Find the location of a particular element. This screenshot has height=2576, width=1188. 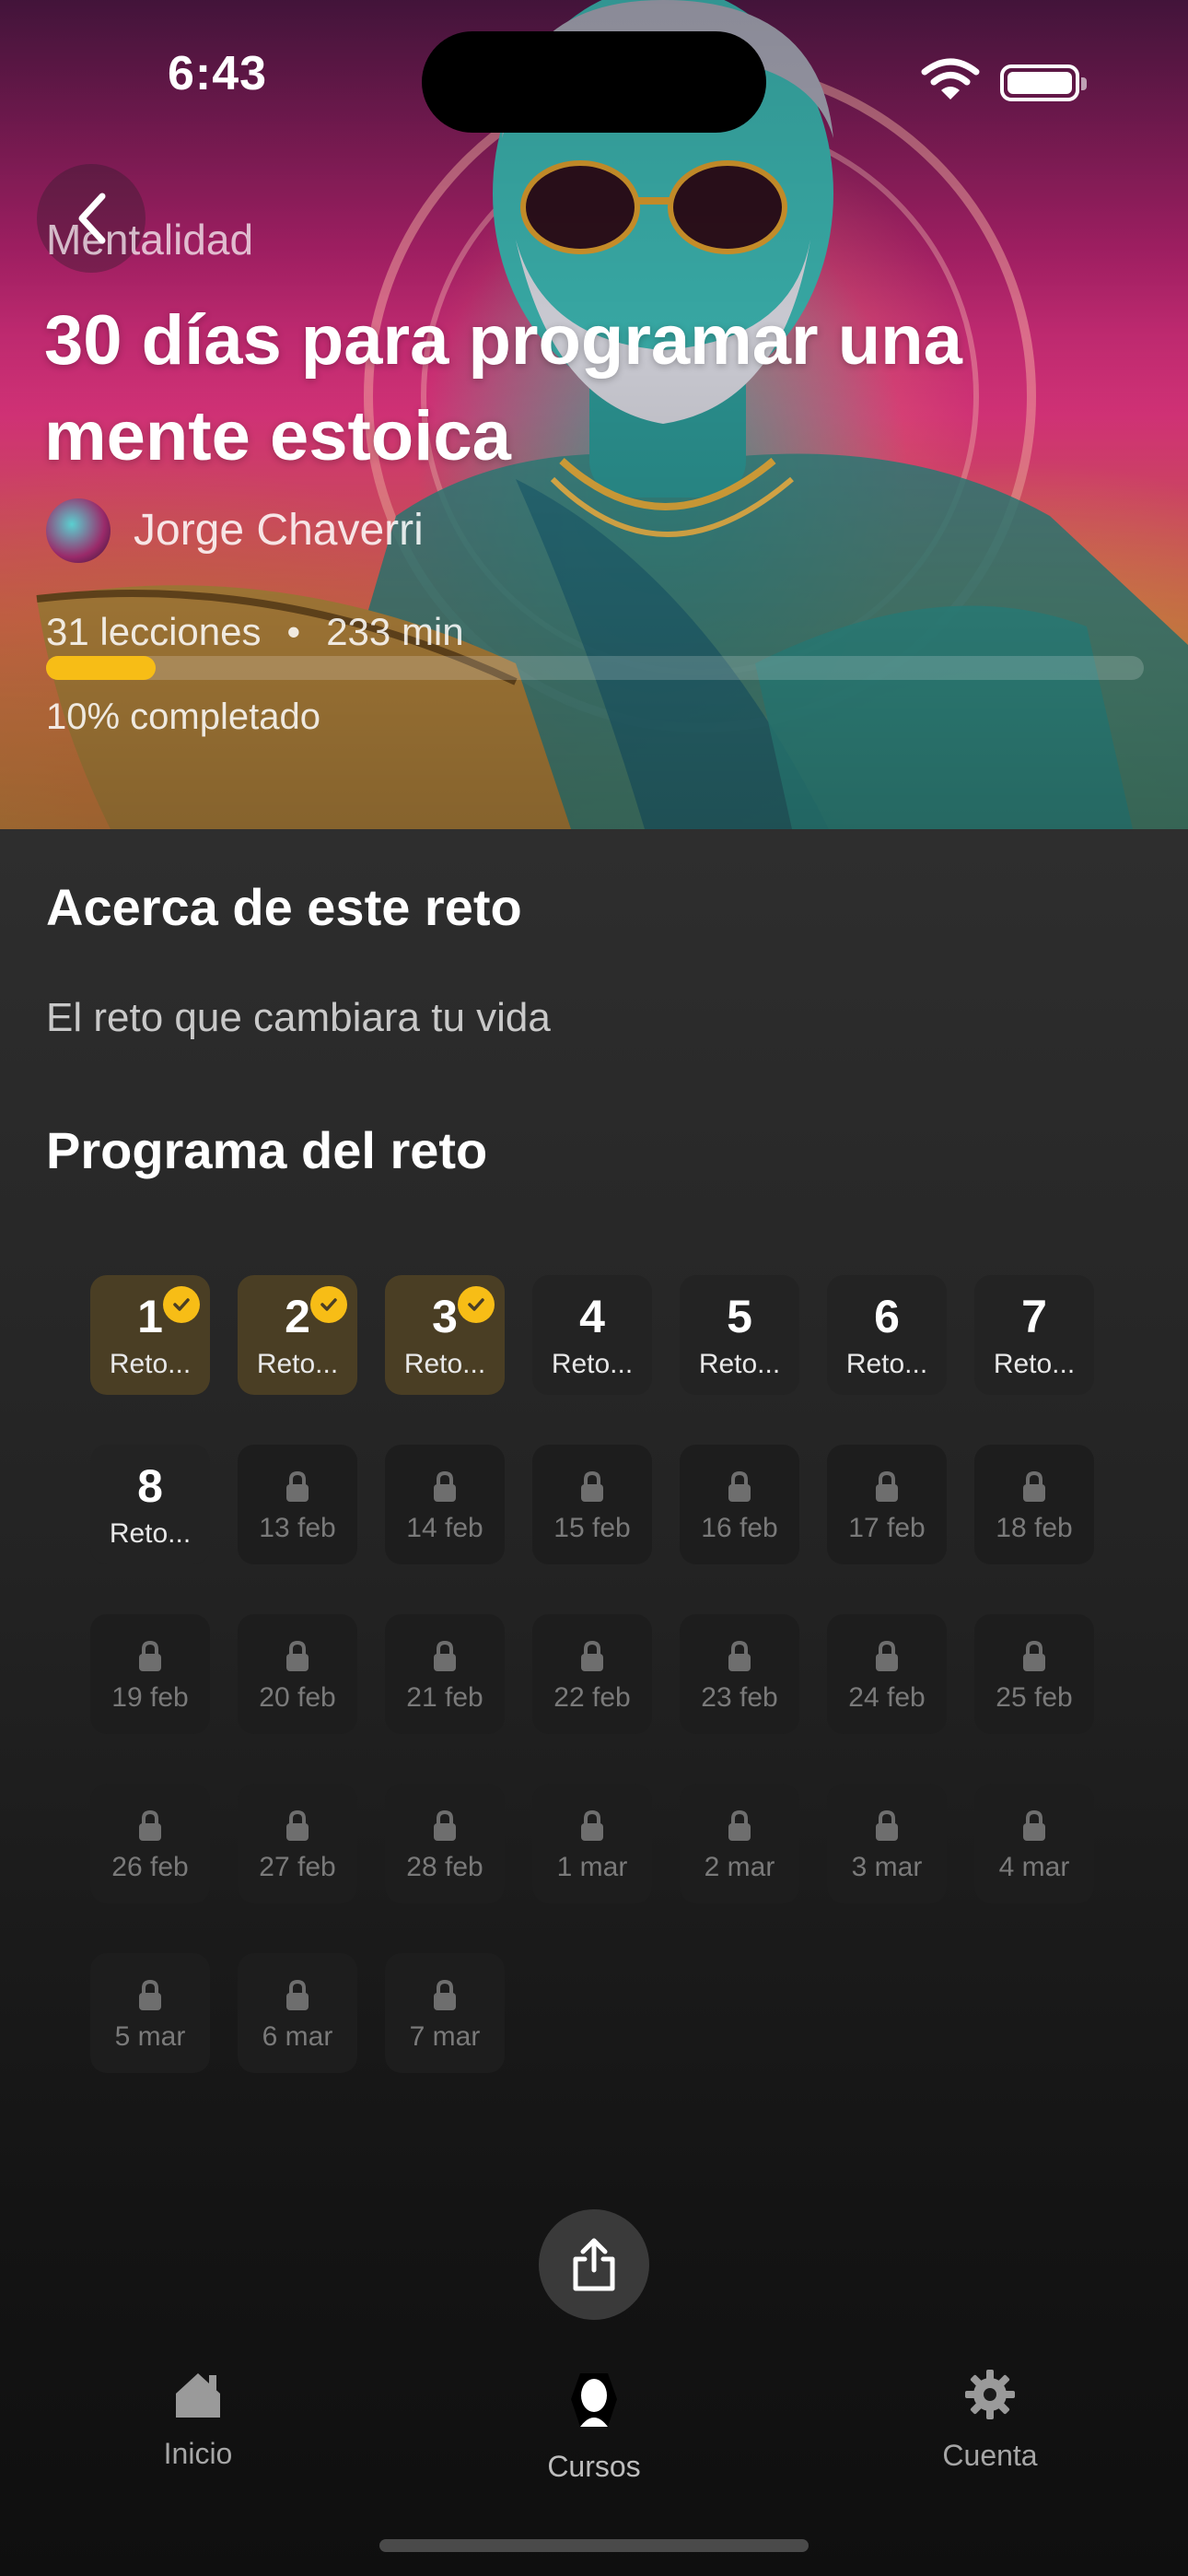

tab-label-inicio: Inicio is located at coordinates (198, 2453).